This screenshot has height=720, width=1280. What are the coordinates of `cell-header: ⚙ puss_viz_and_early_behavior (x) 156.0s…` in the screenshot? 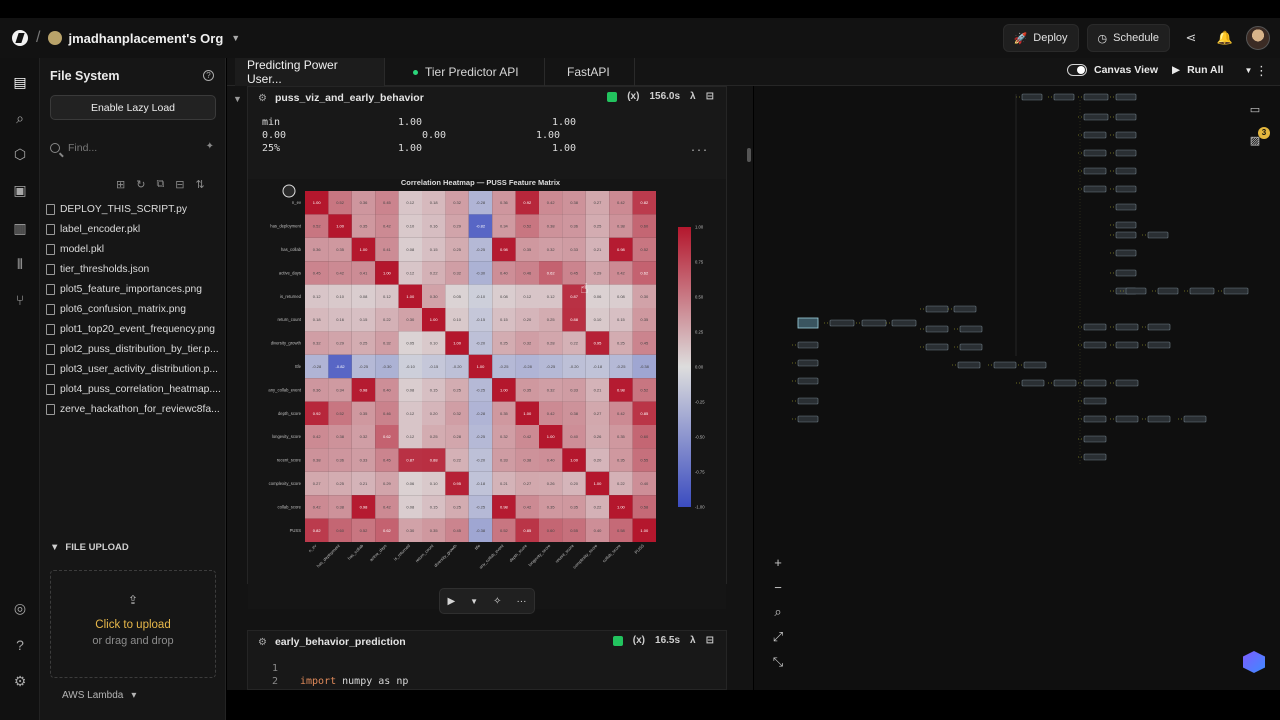 It's located at (487, 98).